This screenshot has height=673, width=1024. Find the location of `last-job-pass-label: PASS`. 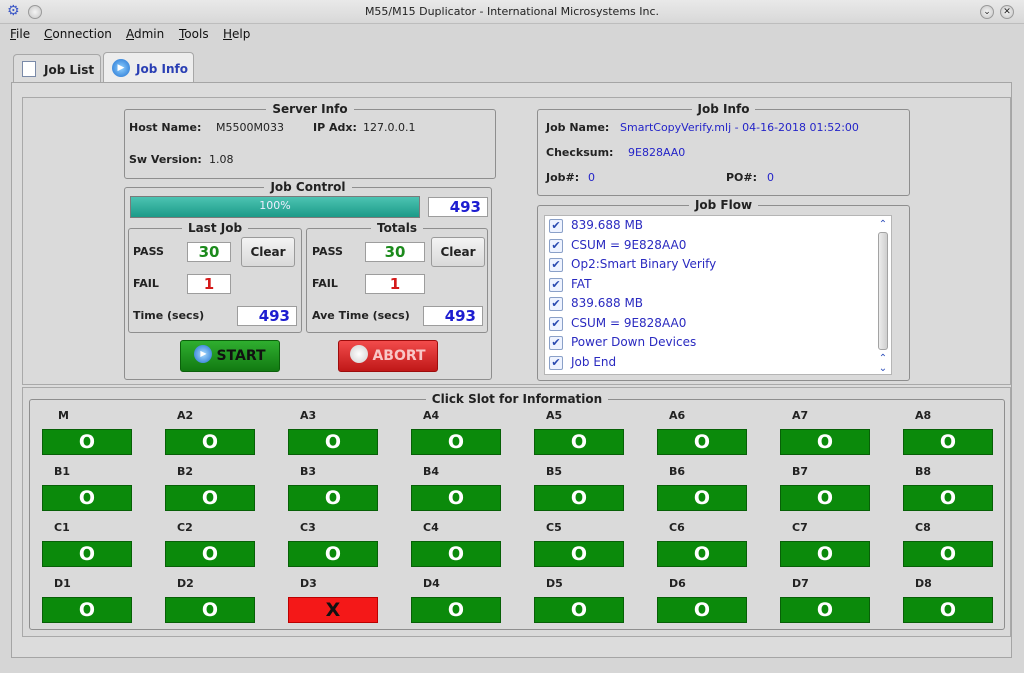

last-job-pass-label: PASS is located at coordinates (148, 251).